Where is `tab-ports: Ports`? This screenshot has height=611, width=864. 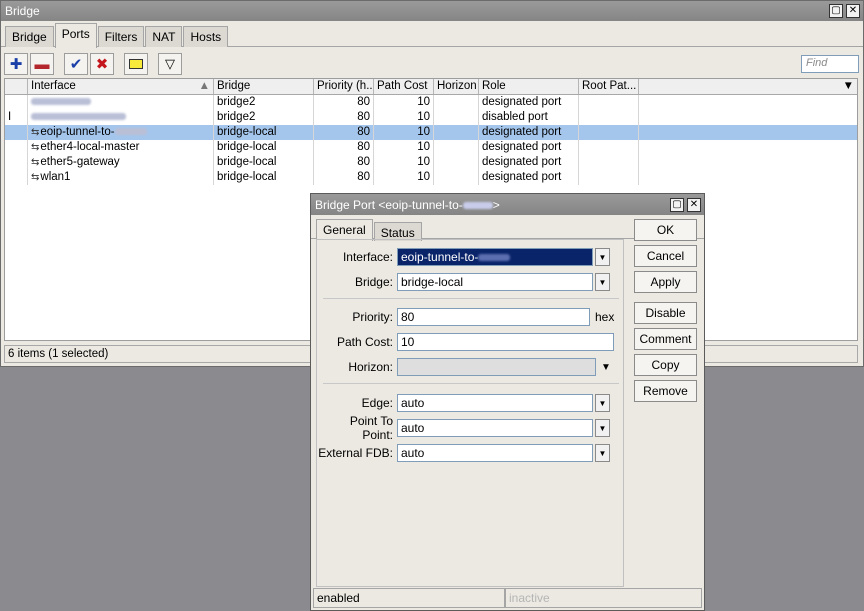 tab-ports: Ports is located at coordinates (75, 35).